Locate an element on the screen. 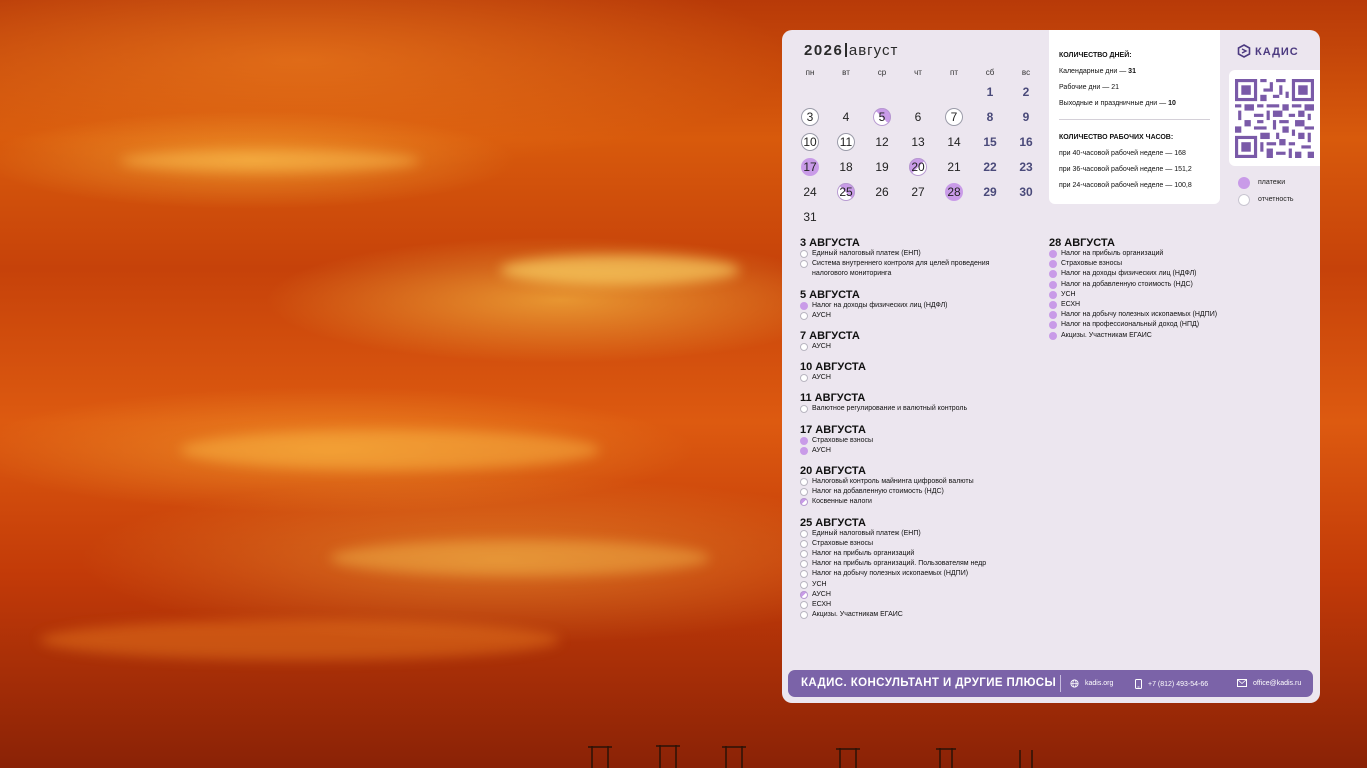 The height and width of the screenshot is (768, 1367). calendar-day: 23 is located at coordinates (1026, 167).